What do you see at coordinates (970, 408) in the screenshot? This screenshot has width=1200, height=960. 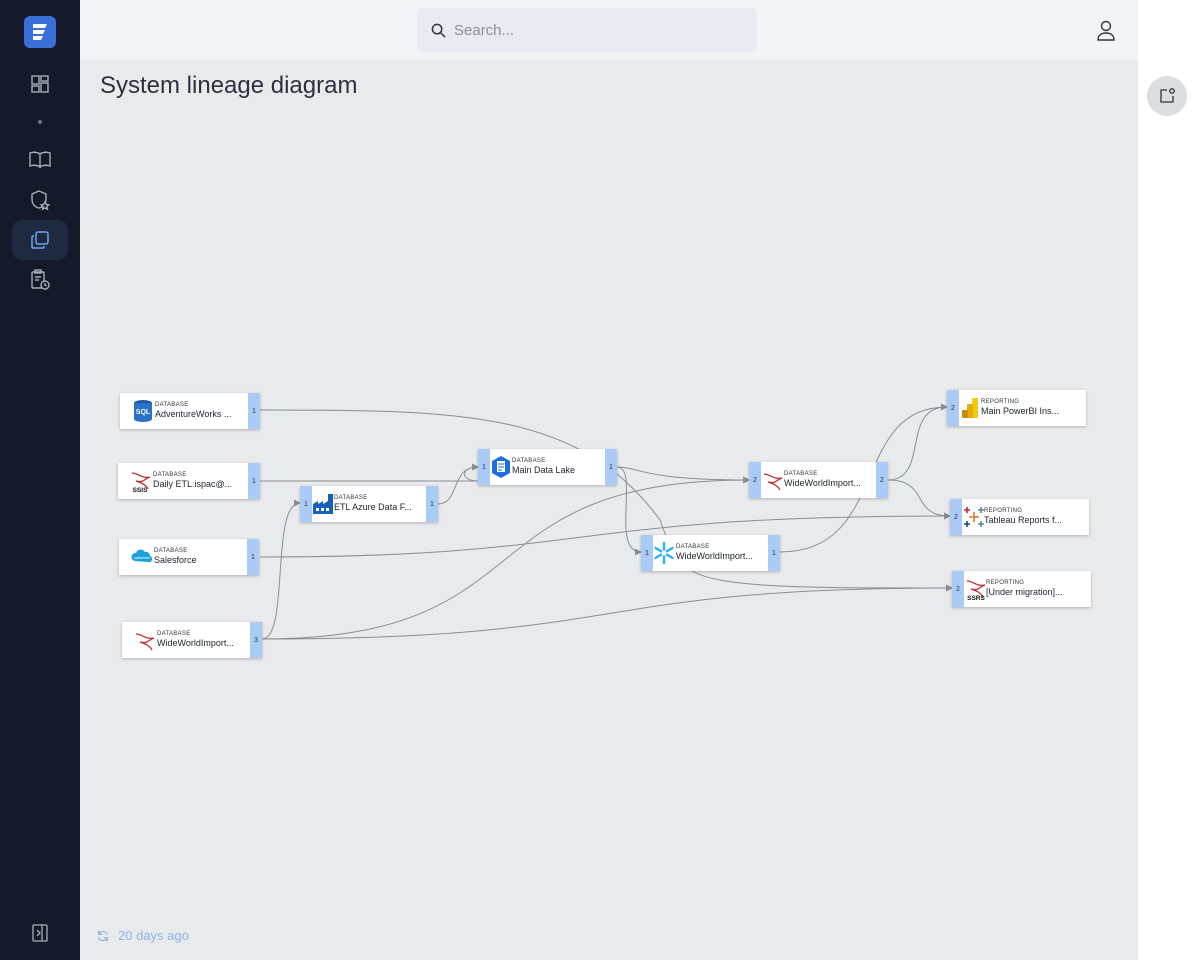 I see `powerbi-icon` at bounding box center [970, 408].